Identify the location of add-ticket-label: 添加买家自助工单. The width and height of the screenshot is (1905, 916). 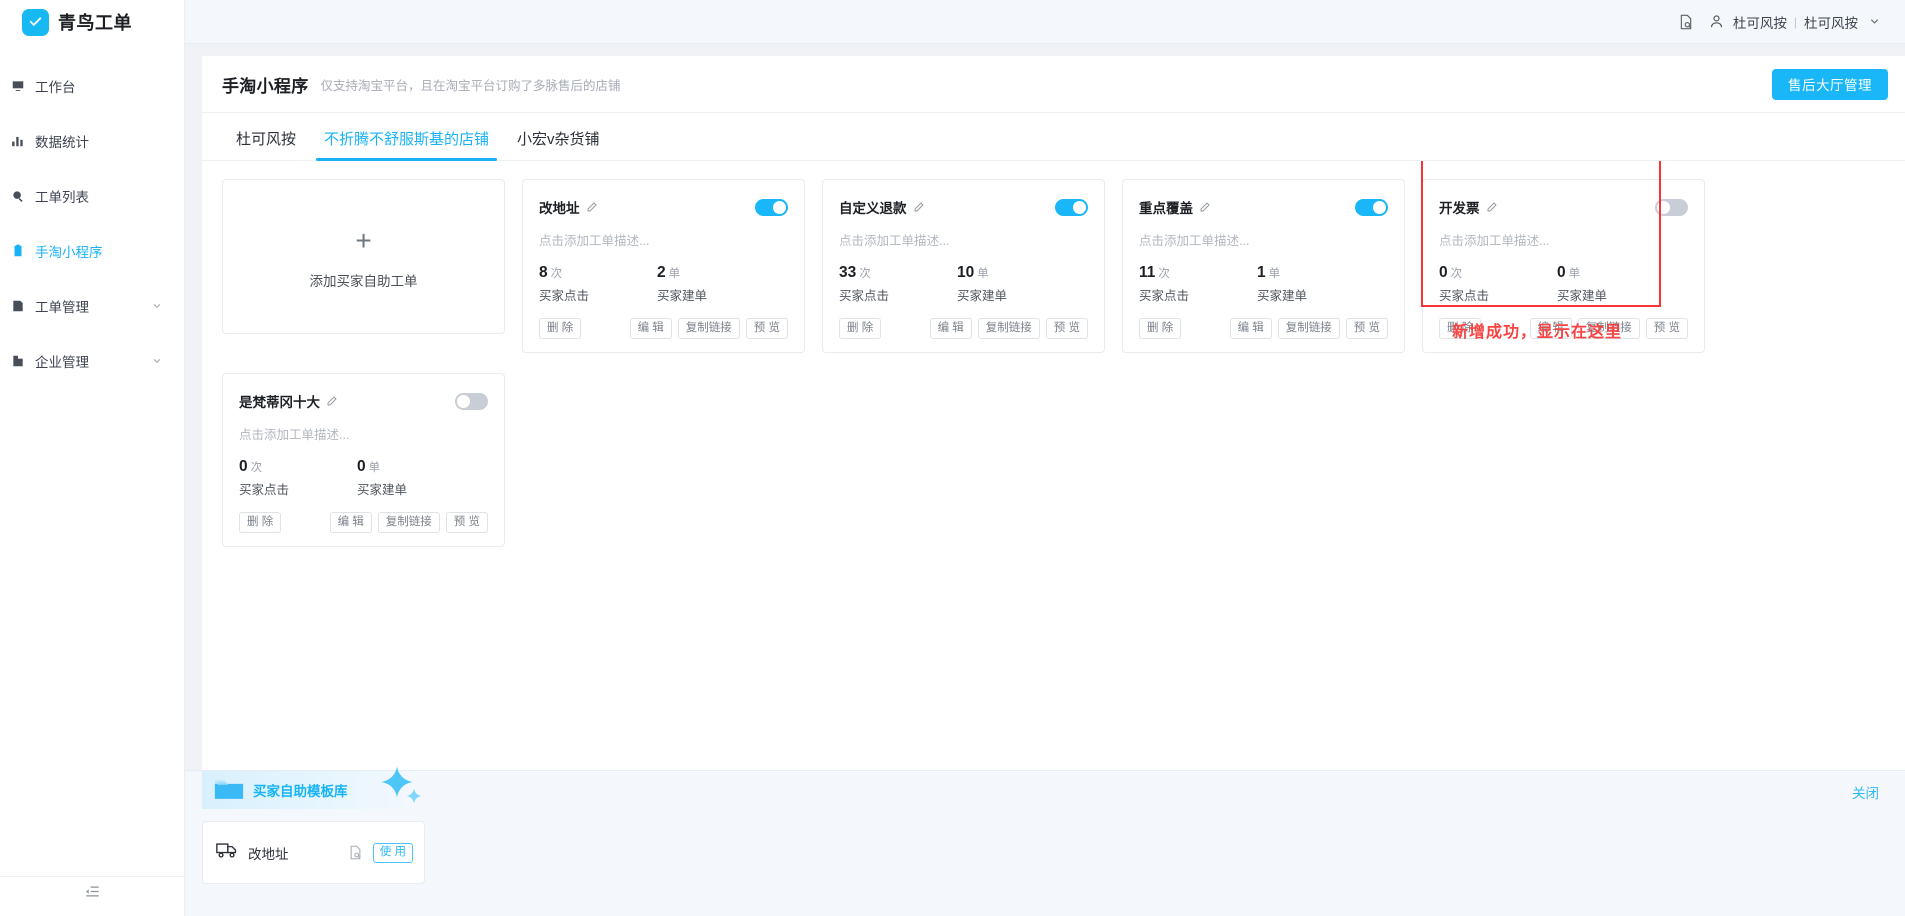
(363, 281).